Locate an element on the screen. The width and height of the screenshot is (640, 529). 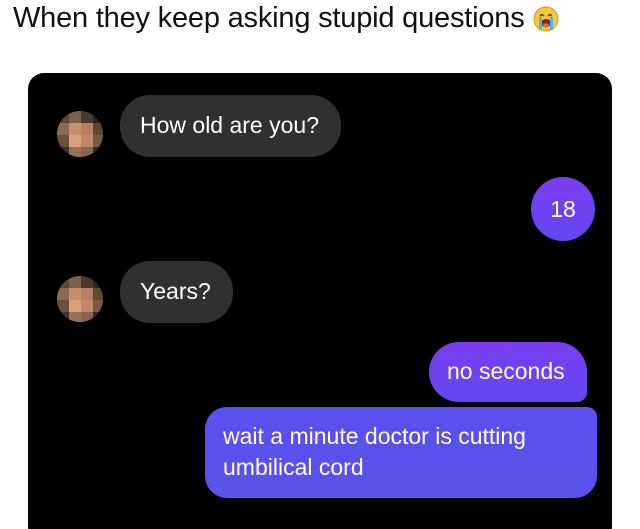
message-text: no seconds is located at coordinates (506, 371).